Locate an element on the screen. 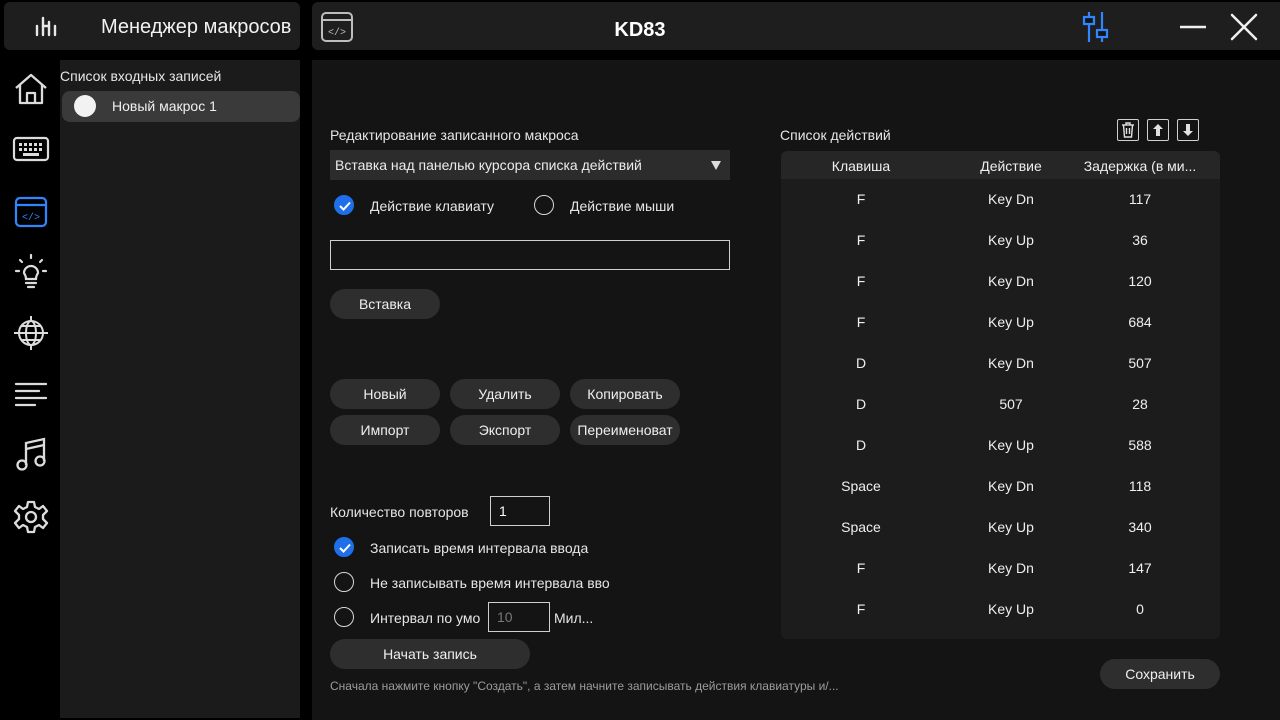 This screenshot has width=1280, height=720. move-down-button is located at coordinates (1188, 130).